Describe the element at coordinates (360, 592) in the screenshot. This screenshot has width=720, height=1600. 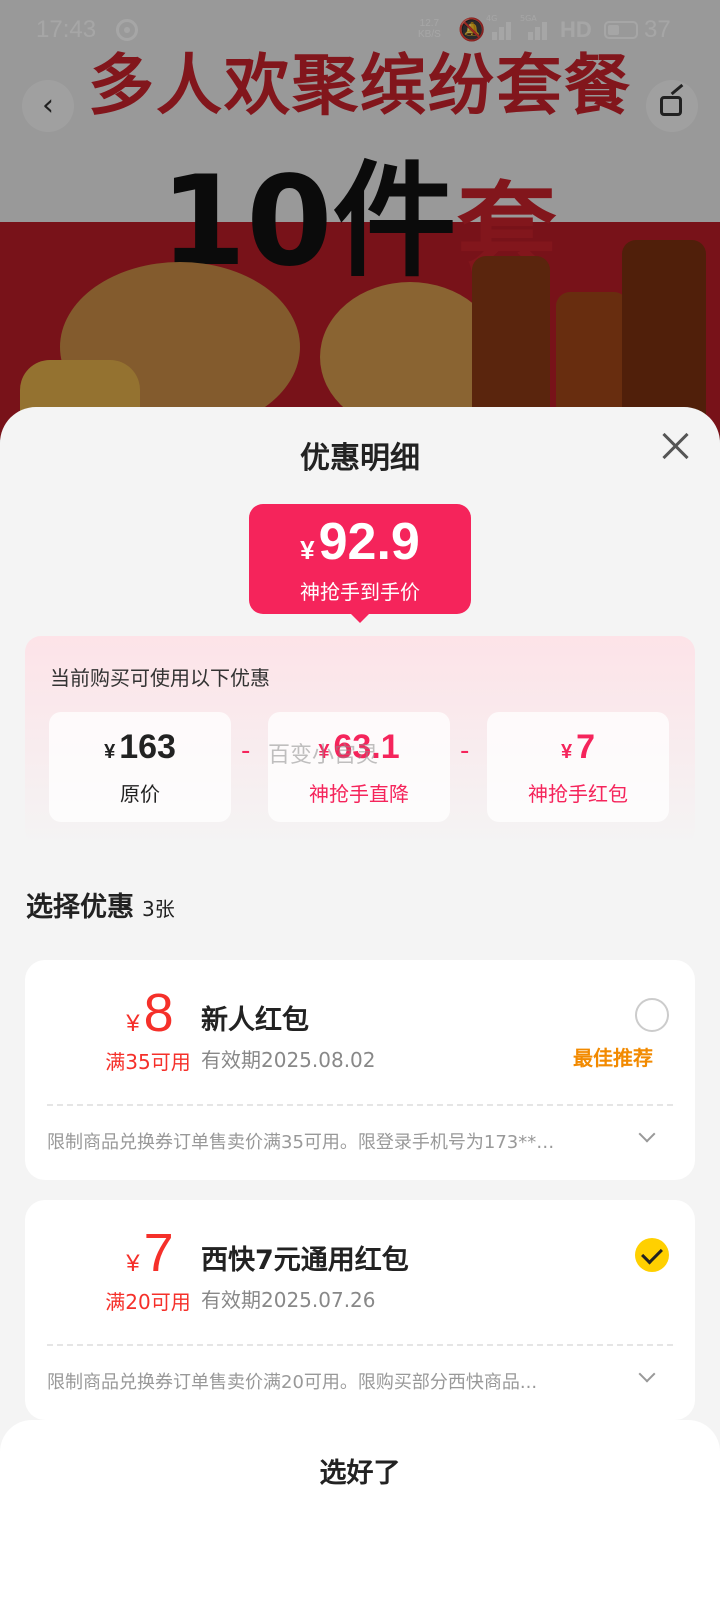
I see `final-price-label: 神抢手到手价` at that location.